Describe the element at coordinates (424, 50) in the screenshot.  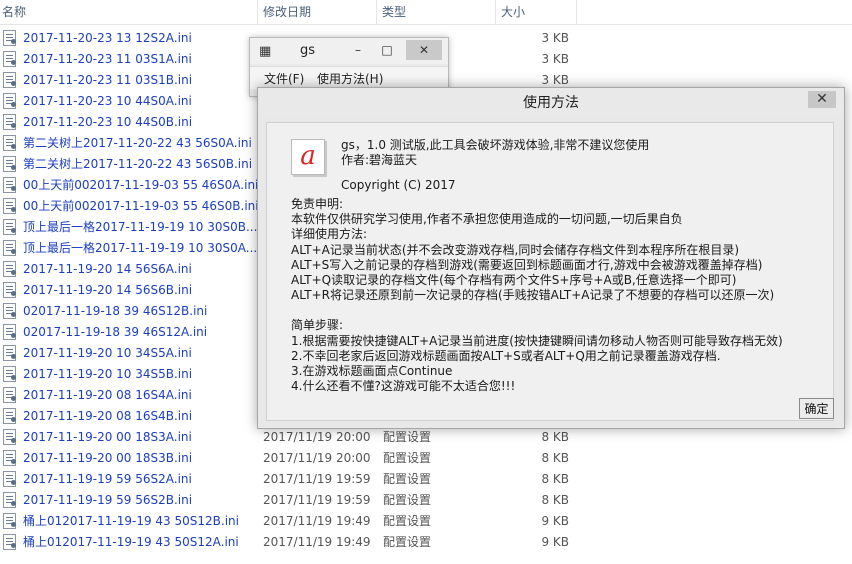
I see `gs-close-button: ✕` at that location.